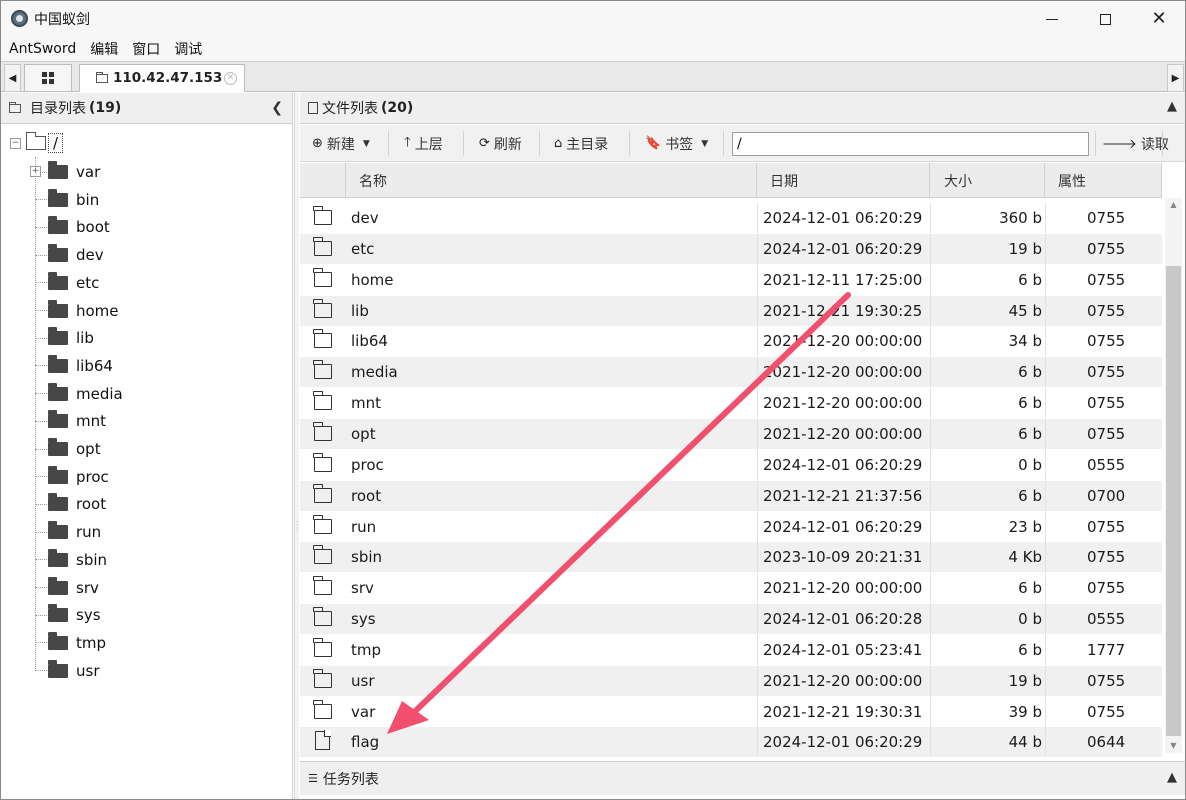 The image size is (1186, 800). What do you see at coordinates (731, 464) in the screenshot?
I see `file-row-proc: proc 2024-12-01 06:20:29 0 b 0555` at bounding box center [731, 464].